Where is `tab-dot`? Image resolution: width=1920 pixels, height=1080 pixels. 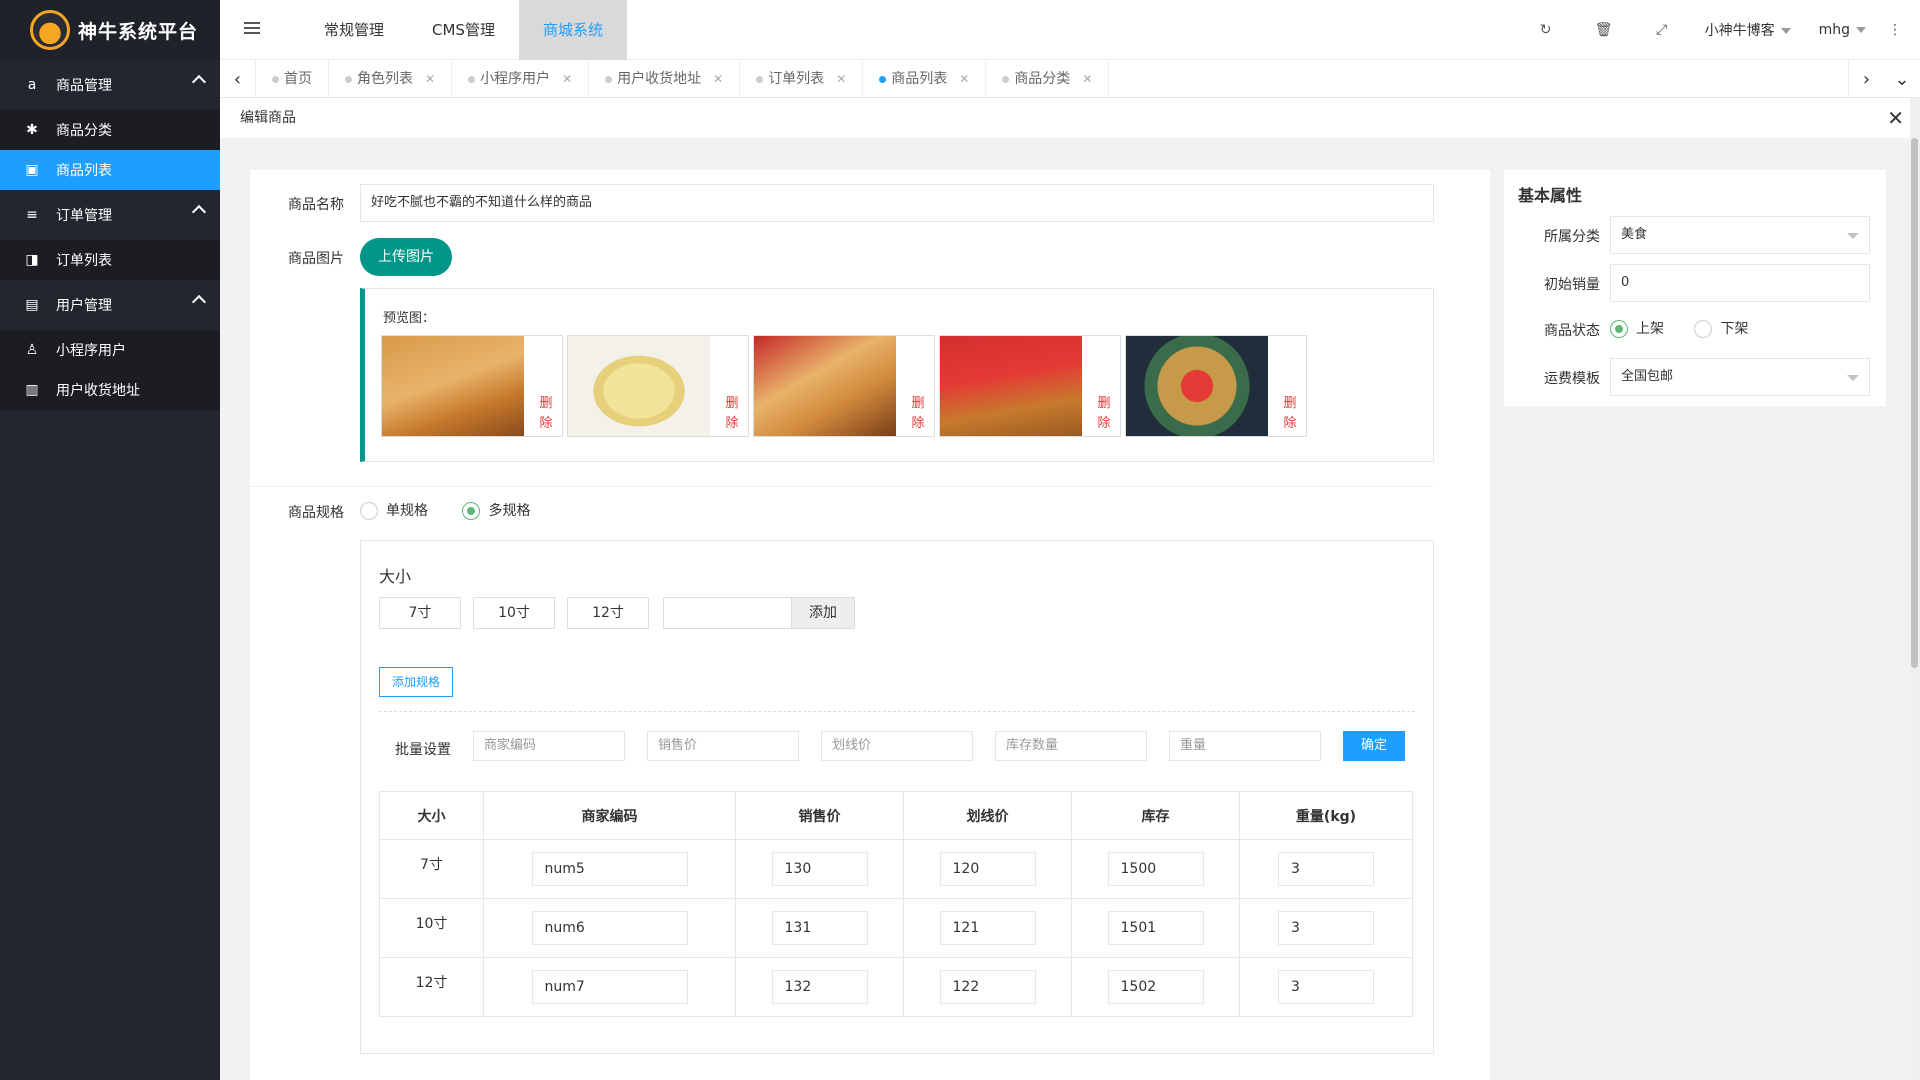
tab-dot is located at coordinates (275, 79).